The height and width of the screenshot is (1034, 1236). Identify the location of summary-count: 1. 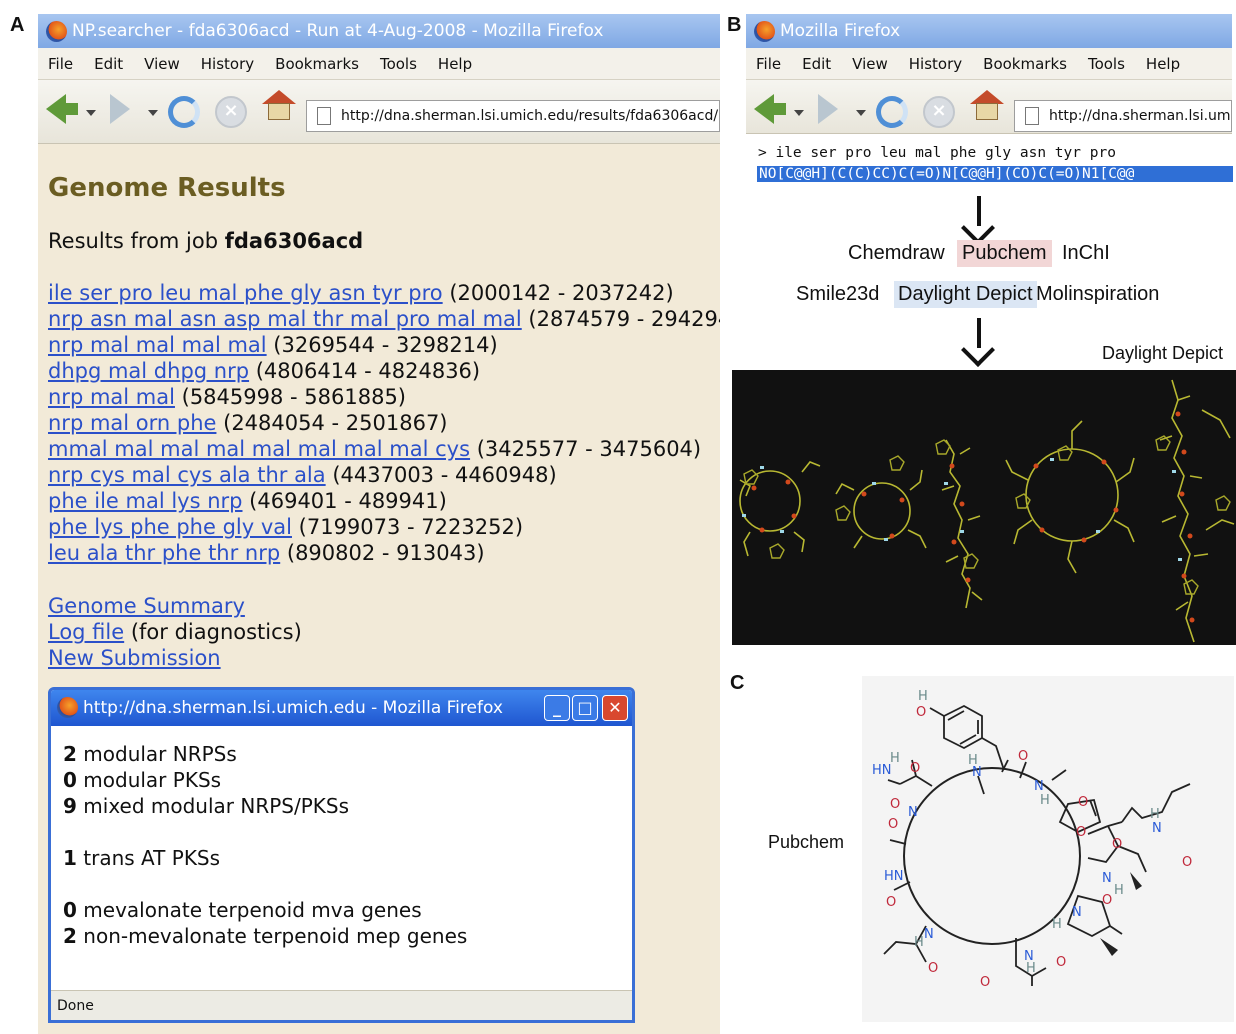
(70, 858).